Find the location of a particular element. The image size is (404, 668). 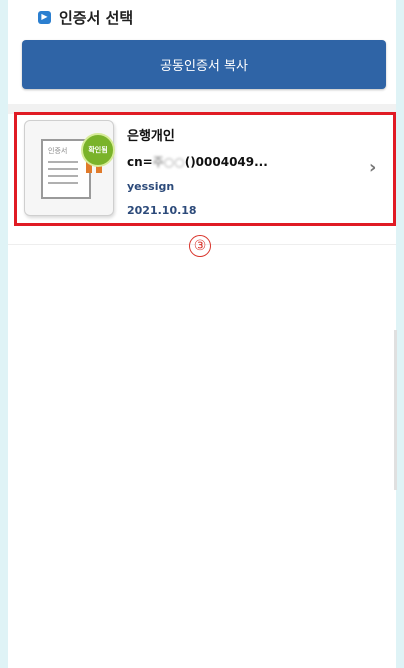

verified-seal-icon: 확인됨 is located at coordinates (98, 150).